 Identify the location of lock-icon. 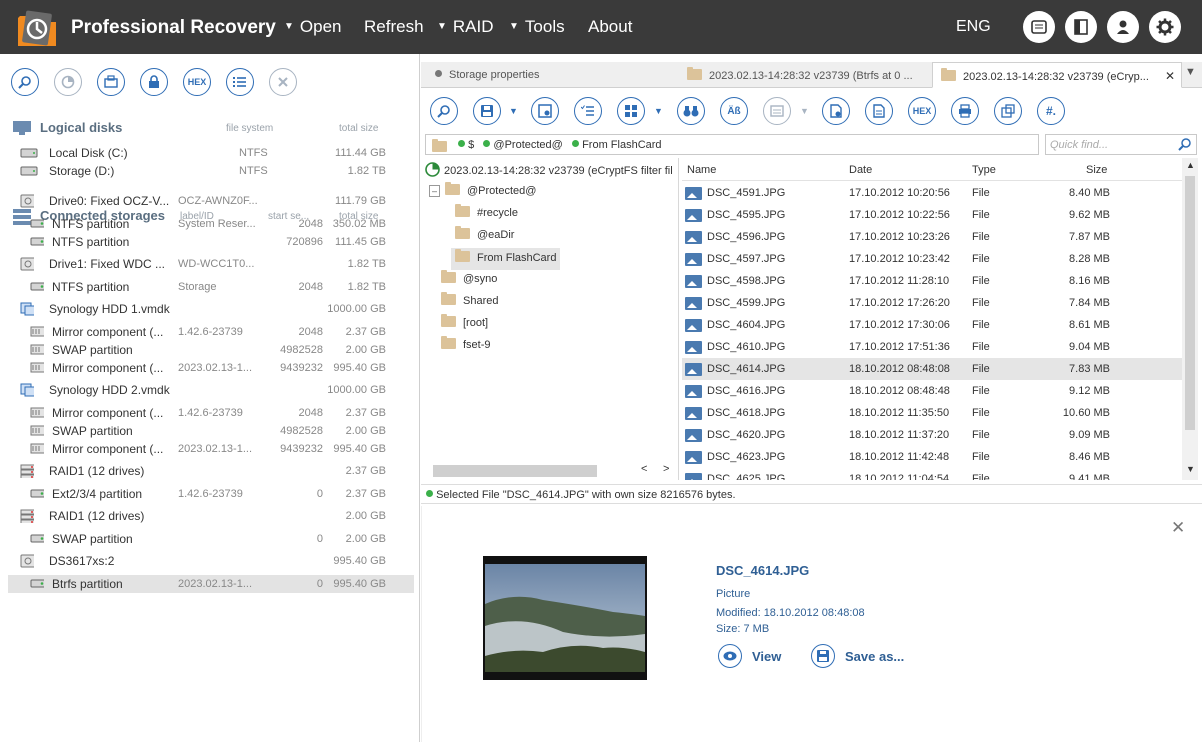
(154, 82).